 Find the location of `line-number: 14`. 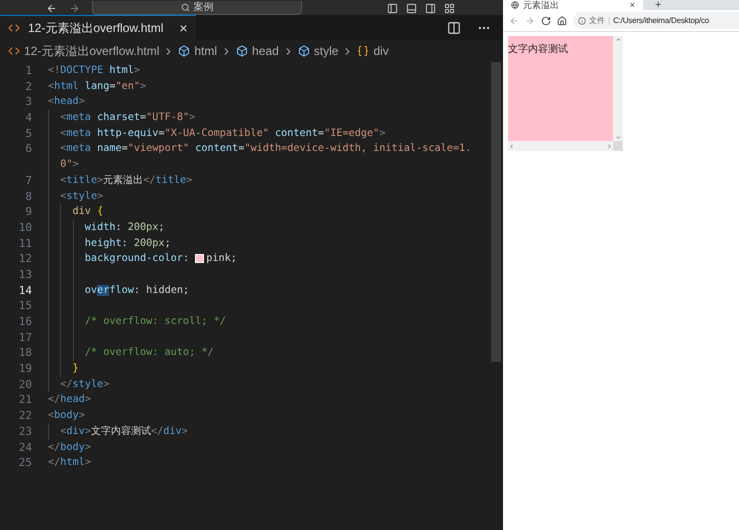

line-number: 14 is located at coordinates (25, 290).